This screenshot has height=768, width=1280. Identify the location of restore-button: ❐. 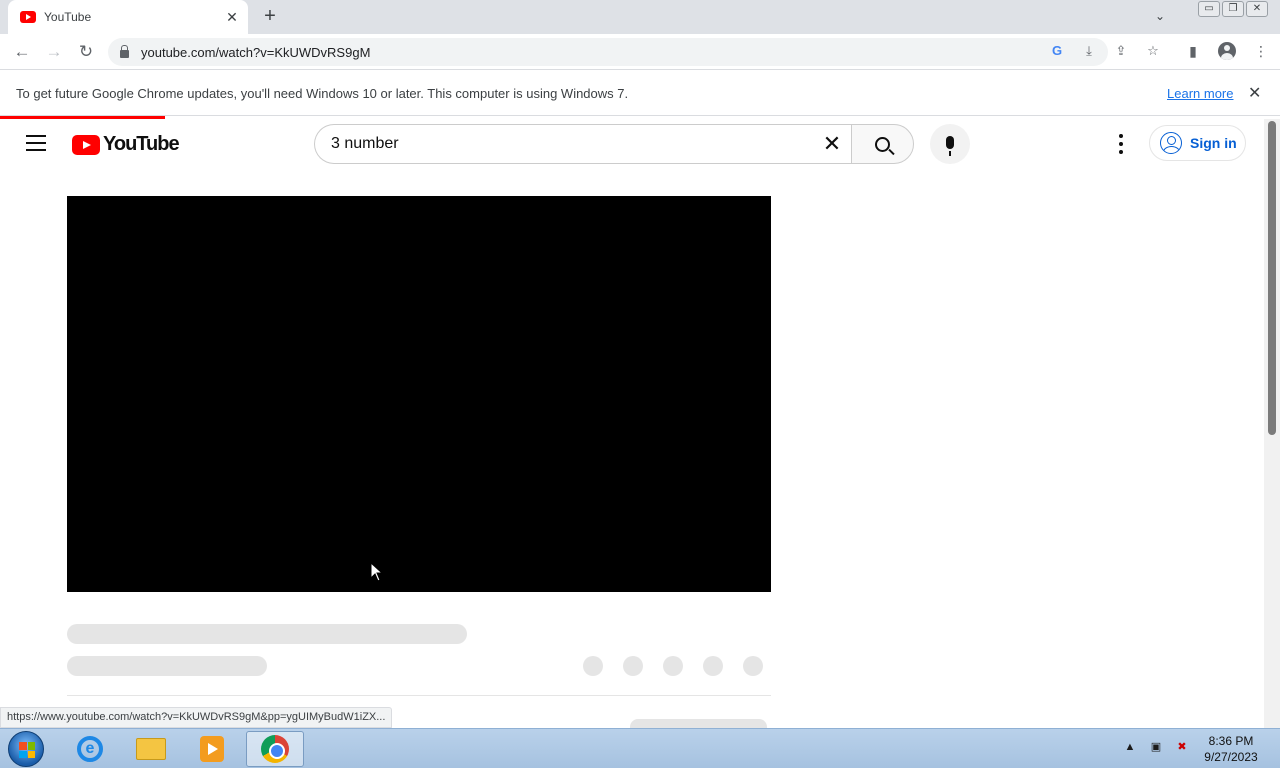
(1233, 9).